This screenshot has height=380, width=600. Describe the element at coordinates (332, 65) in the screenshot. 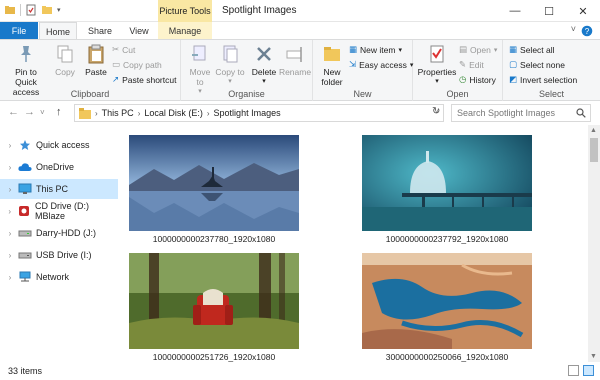

I see `new-folder-button: New folder` at that location.